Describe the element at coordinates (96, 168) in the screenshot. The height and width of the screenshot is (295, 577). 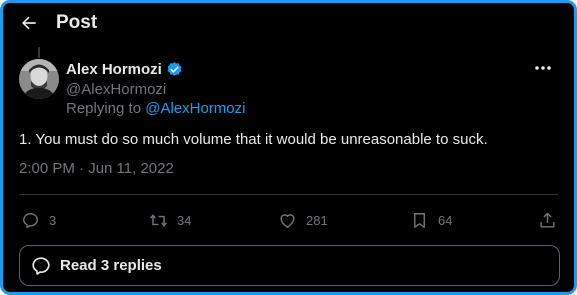
I see `tweet-timestamp: 2:00 PM · Jun 11, 2022` at that location.